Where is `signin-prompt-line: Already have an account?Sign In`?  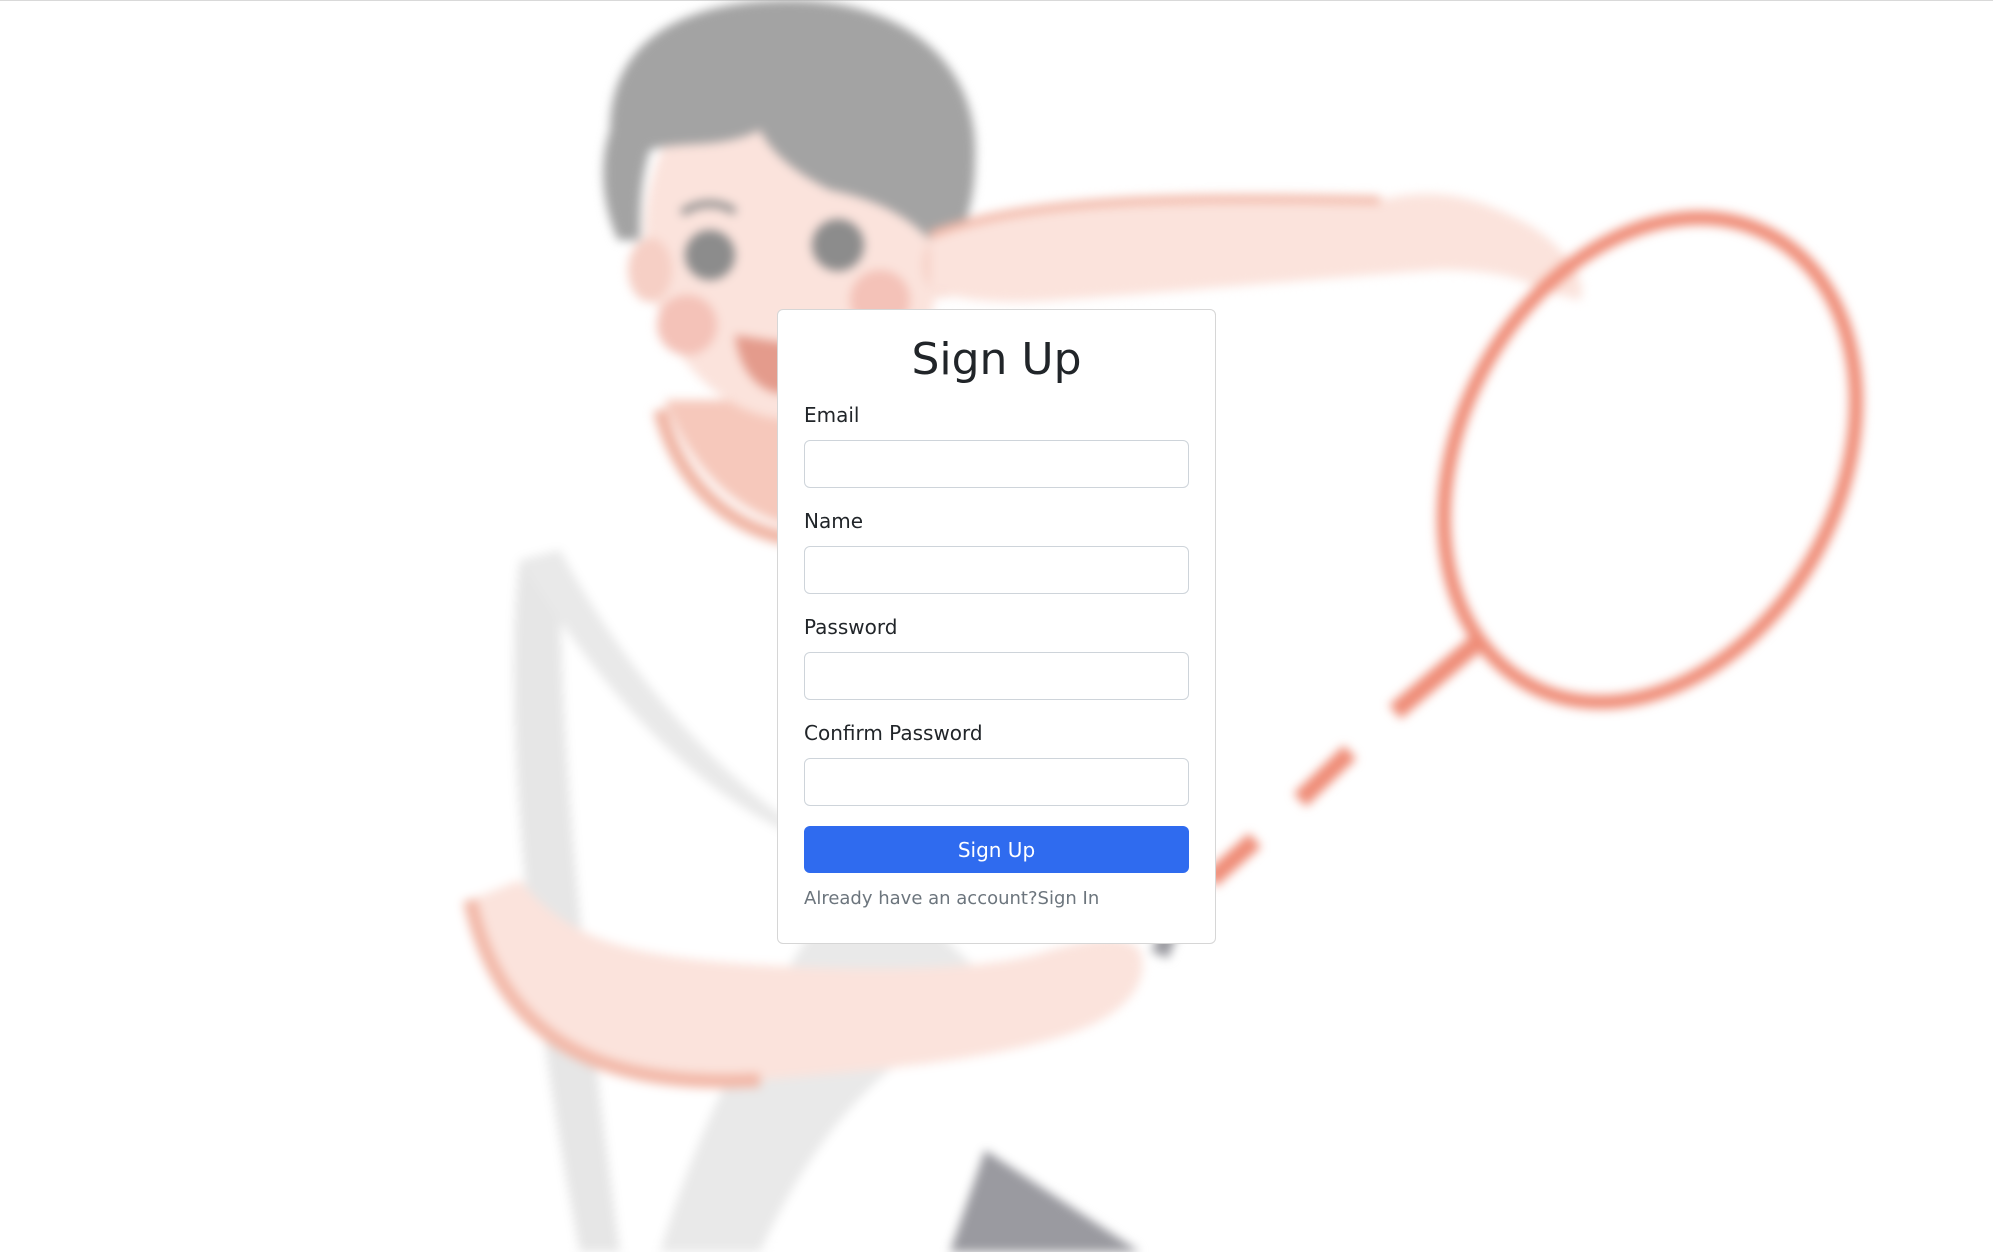 signin-prompt-line: Already have an account?Sign In is located at coordinates (996, 899).